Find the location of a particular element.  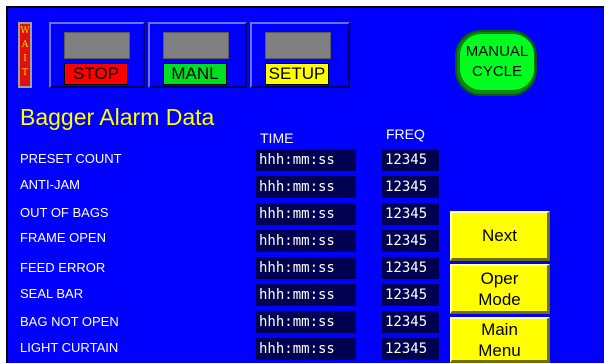

wait-letter: T is located at coordinates (24, 73).